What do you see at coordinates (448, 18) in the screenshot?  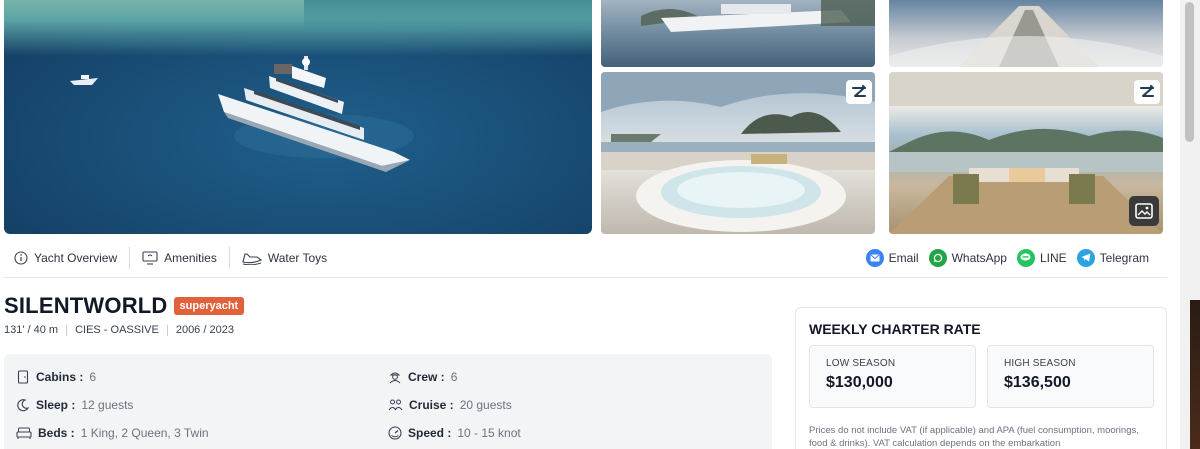 I see `reef-dark` at bounding box center [448, 18].